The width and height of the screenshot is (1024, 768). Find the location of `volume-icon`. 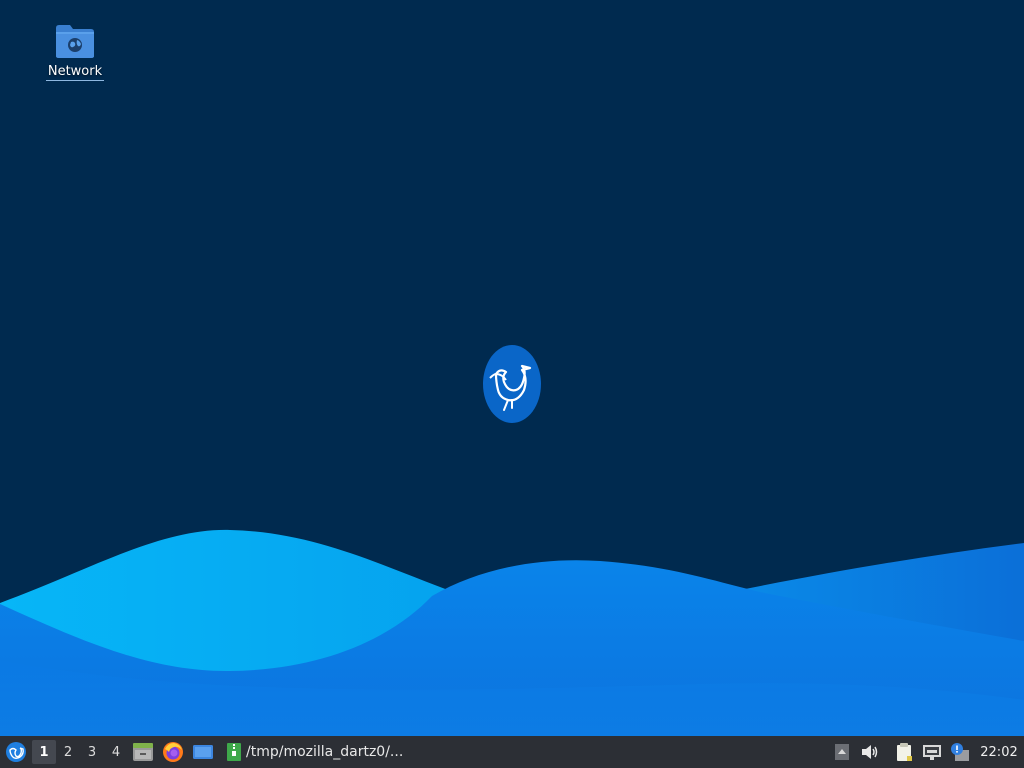

volume-icon is located at coordinates (870, 752).